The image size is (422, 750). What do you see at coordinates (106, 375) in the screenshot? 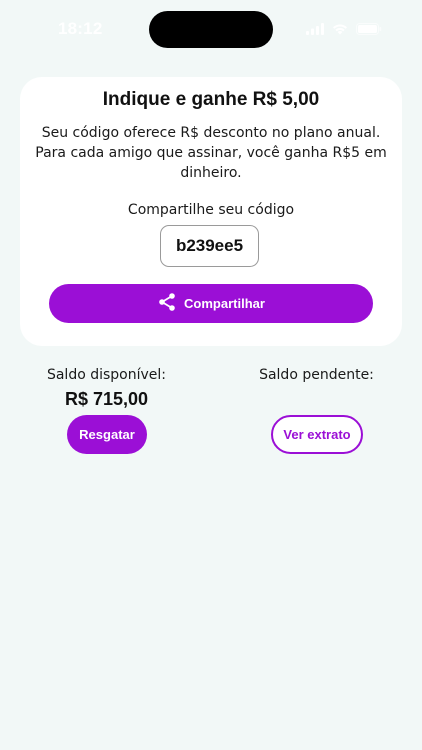
I see `available-balance-label: Saldo disponível:` at bounding box center [106, 375].